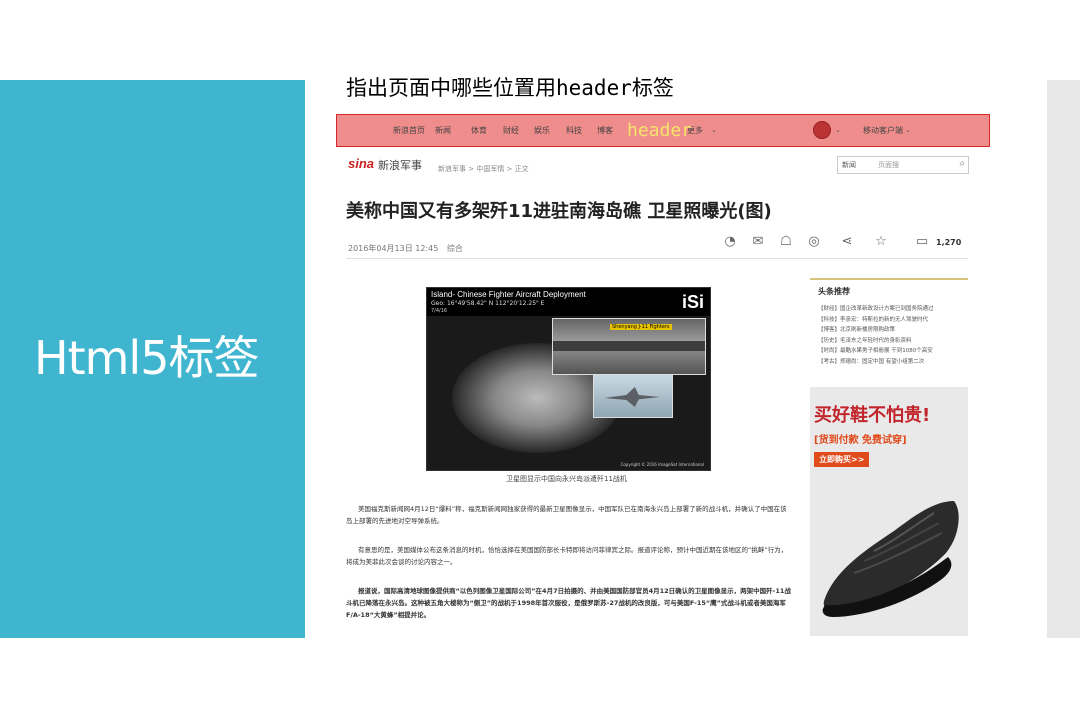 Image resolution: width=1080 pixels, height=720 pixels. I want to click on article-date: 2016年04月13日 12:45, so click(393, 248).